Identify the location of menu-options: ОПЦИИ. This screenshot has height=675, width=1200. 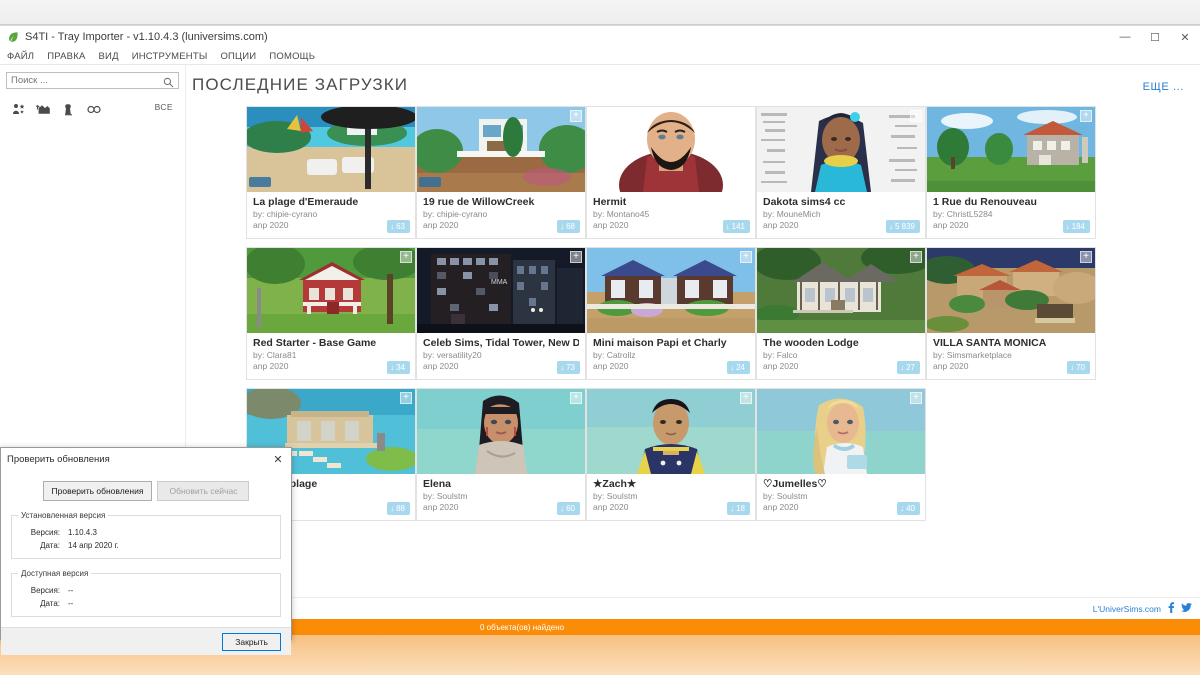
(238, 56).